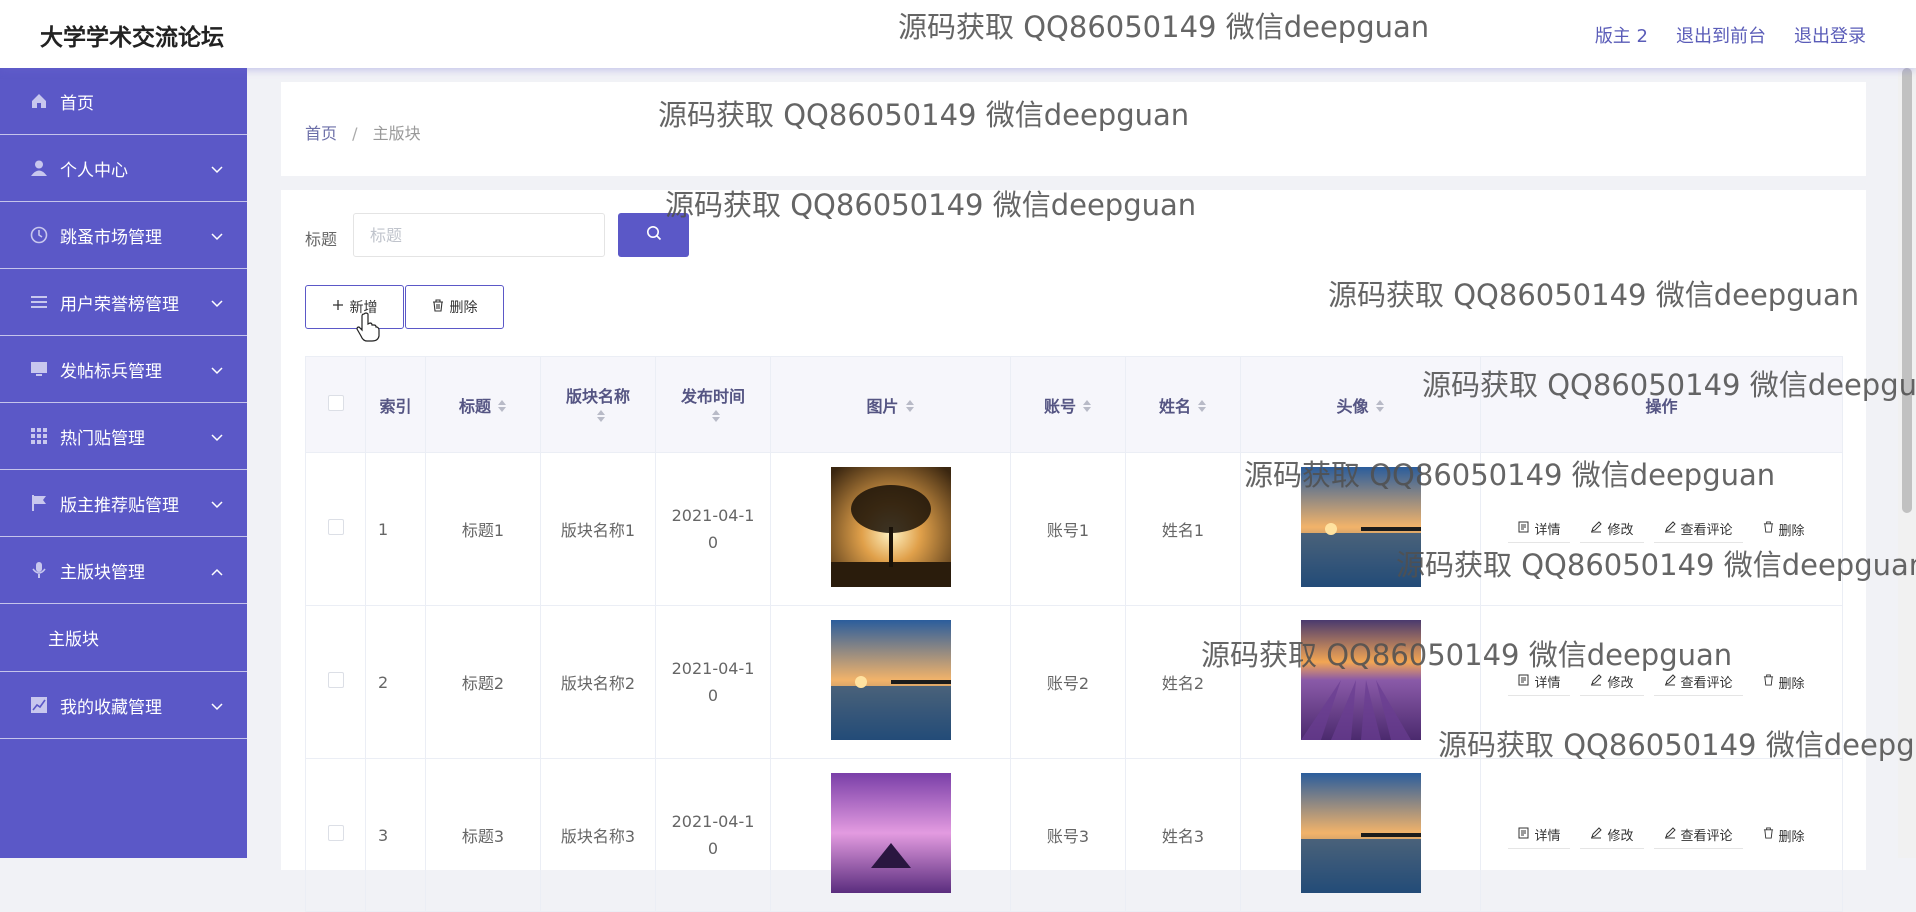 Image resolution: width=1916 pixels, height=912 pixels. What do you see at coordinates (368, 329) in the screenshot?
I see `hand-cursor-icon` at bounding box center [368, 329].